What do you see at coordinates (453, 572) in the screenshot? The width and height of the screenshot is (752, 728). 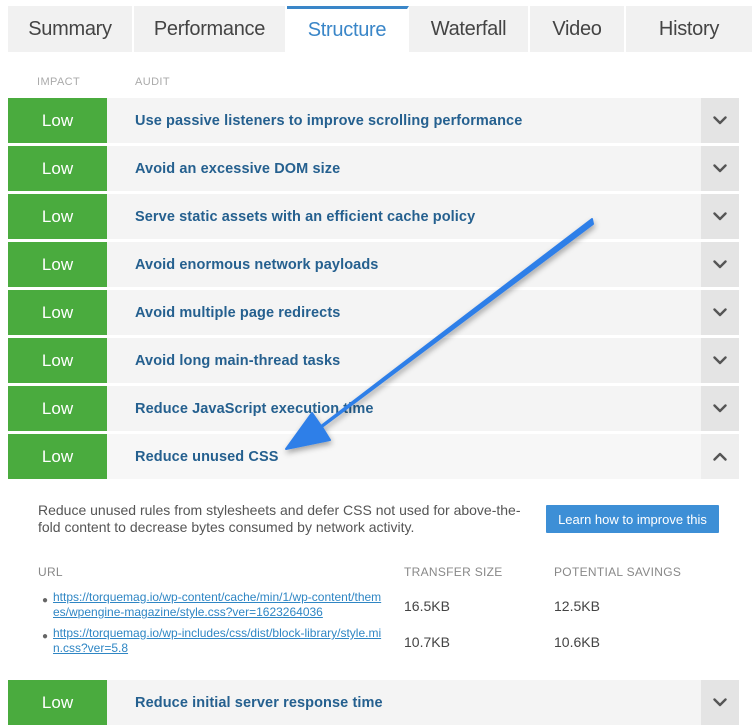 I see `transfer-size-column-header: TRANSFER SIZE` at bounding box center [453, 572].